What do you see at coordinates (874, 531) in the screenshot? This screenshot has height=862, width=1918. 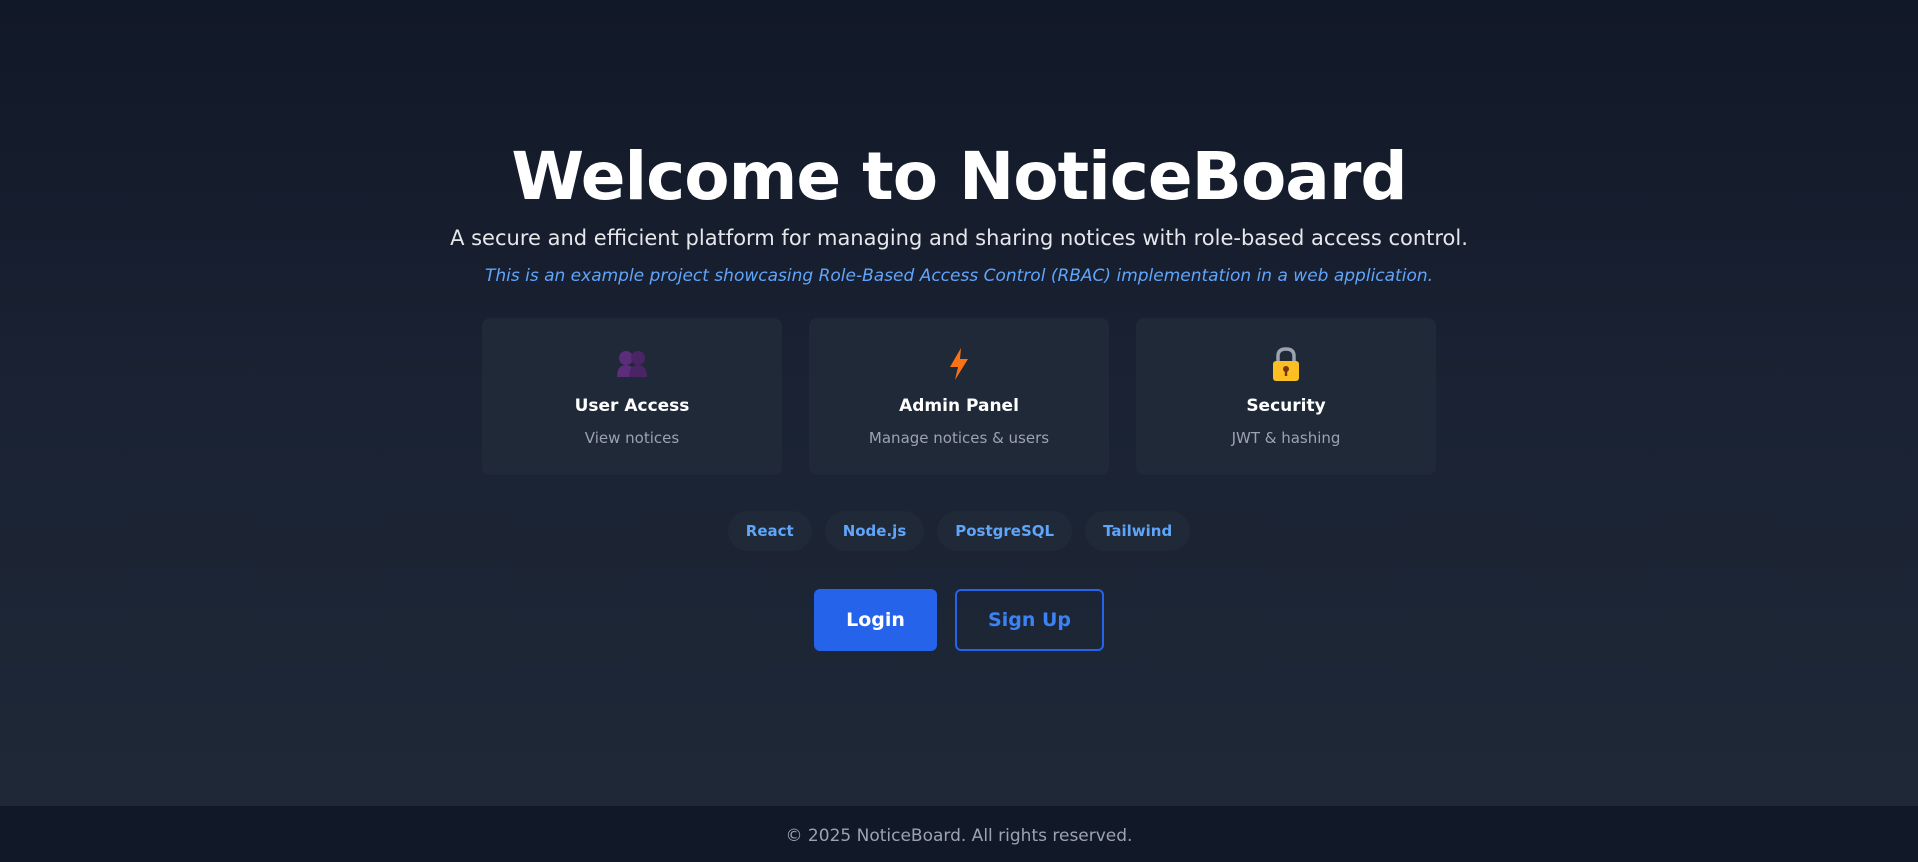 I see `tech-tag-nodejs: Node.js` at bounding box center [874, 531].